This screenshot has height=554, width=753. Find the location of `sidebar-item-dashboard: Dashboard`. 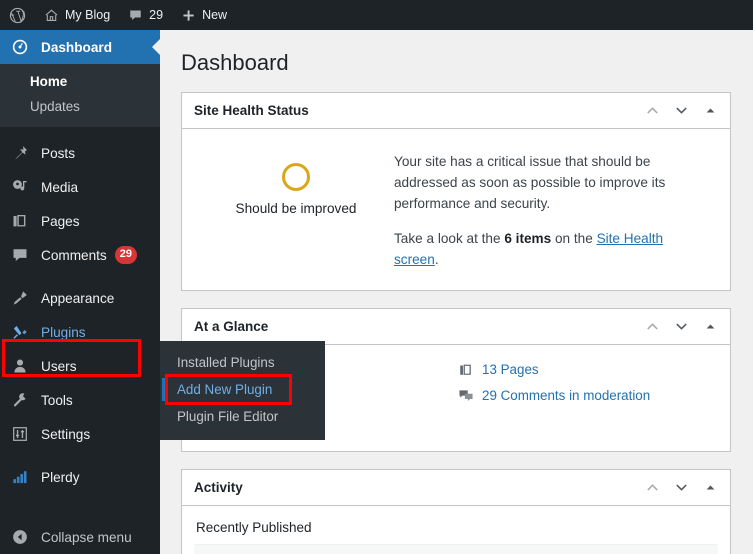

sidebar-item-dashboard: Dashboard is located at coordinates (80, 47).